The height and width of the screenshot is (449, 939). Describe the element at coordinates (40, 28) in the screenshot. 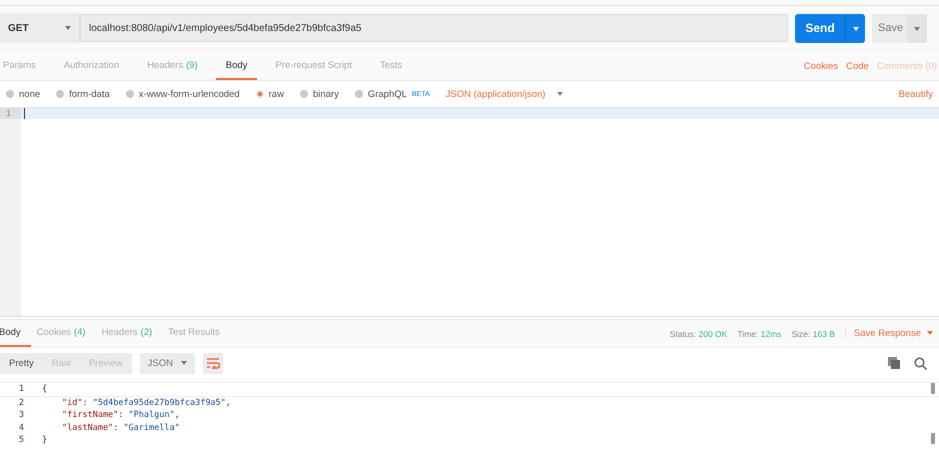

I see `method-dropdown: GET` at that location.